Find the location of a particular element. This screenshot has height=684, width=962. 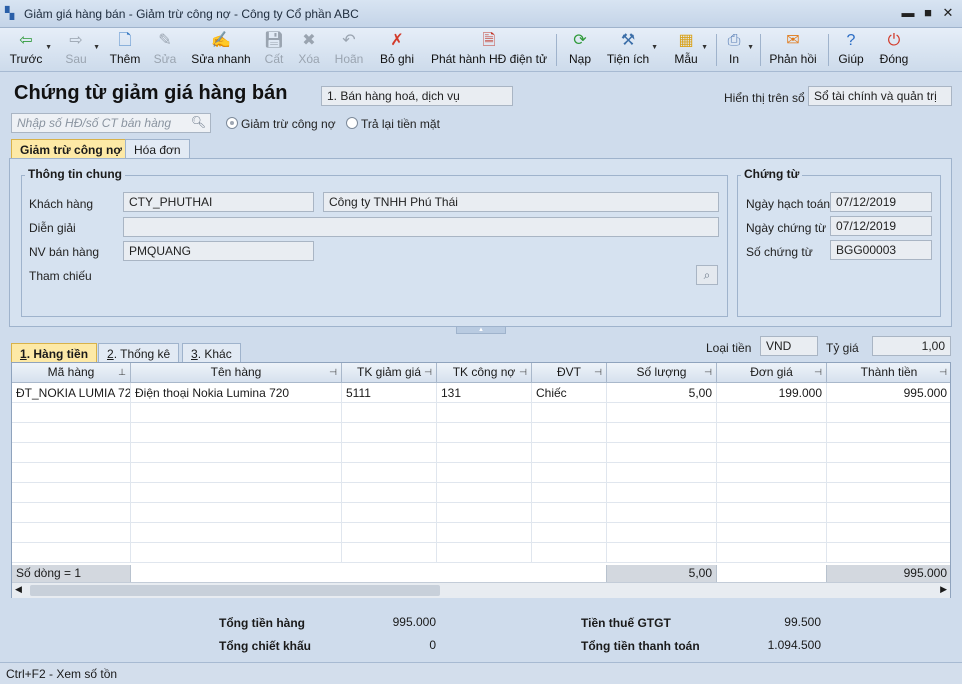

option-cash-refund-radio is located at coordinates (352, 123).